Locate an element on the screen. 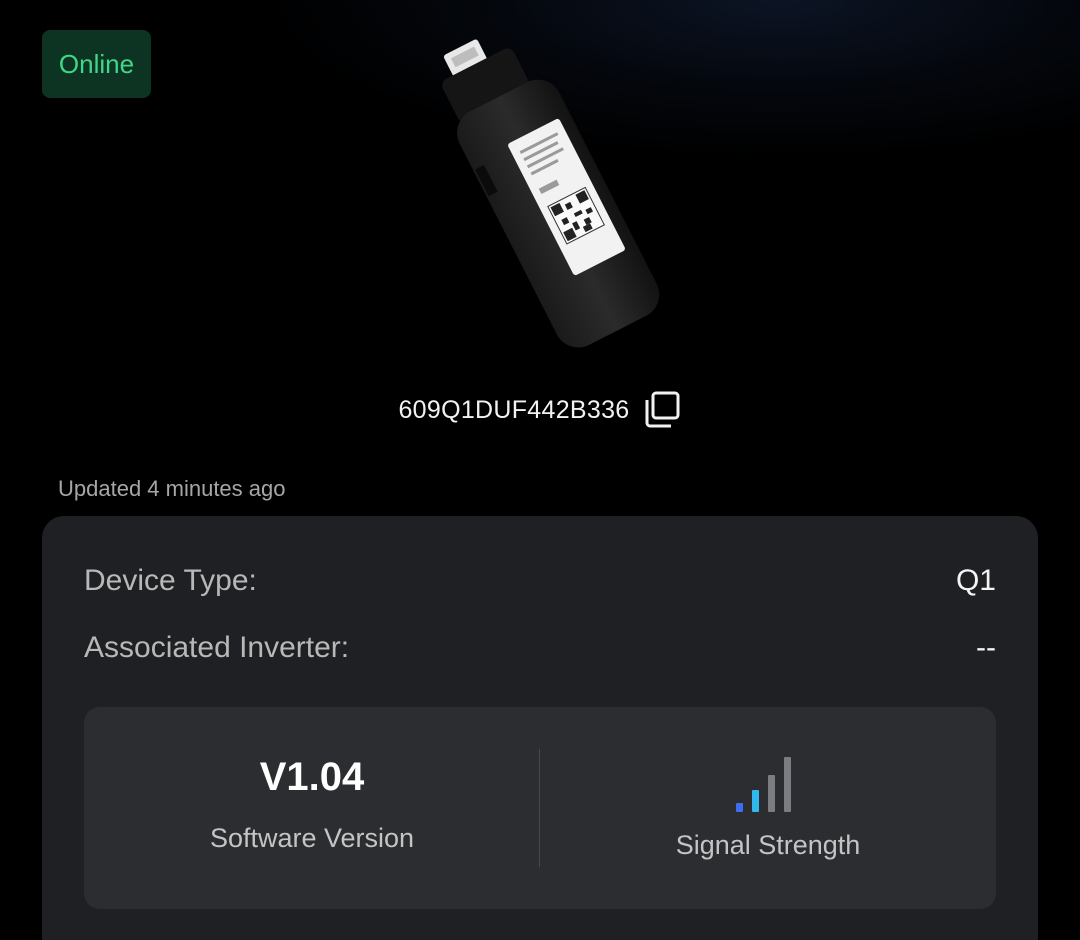 Image resolution: width=1080 pixels, height=940 pixels. device-type-row: Device Type: Q1 is located at coordinates (540, 581).